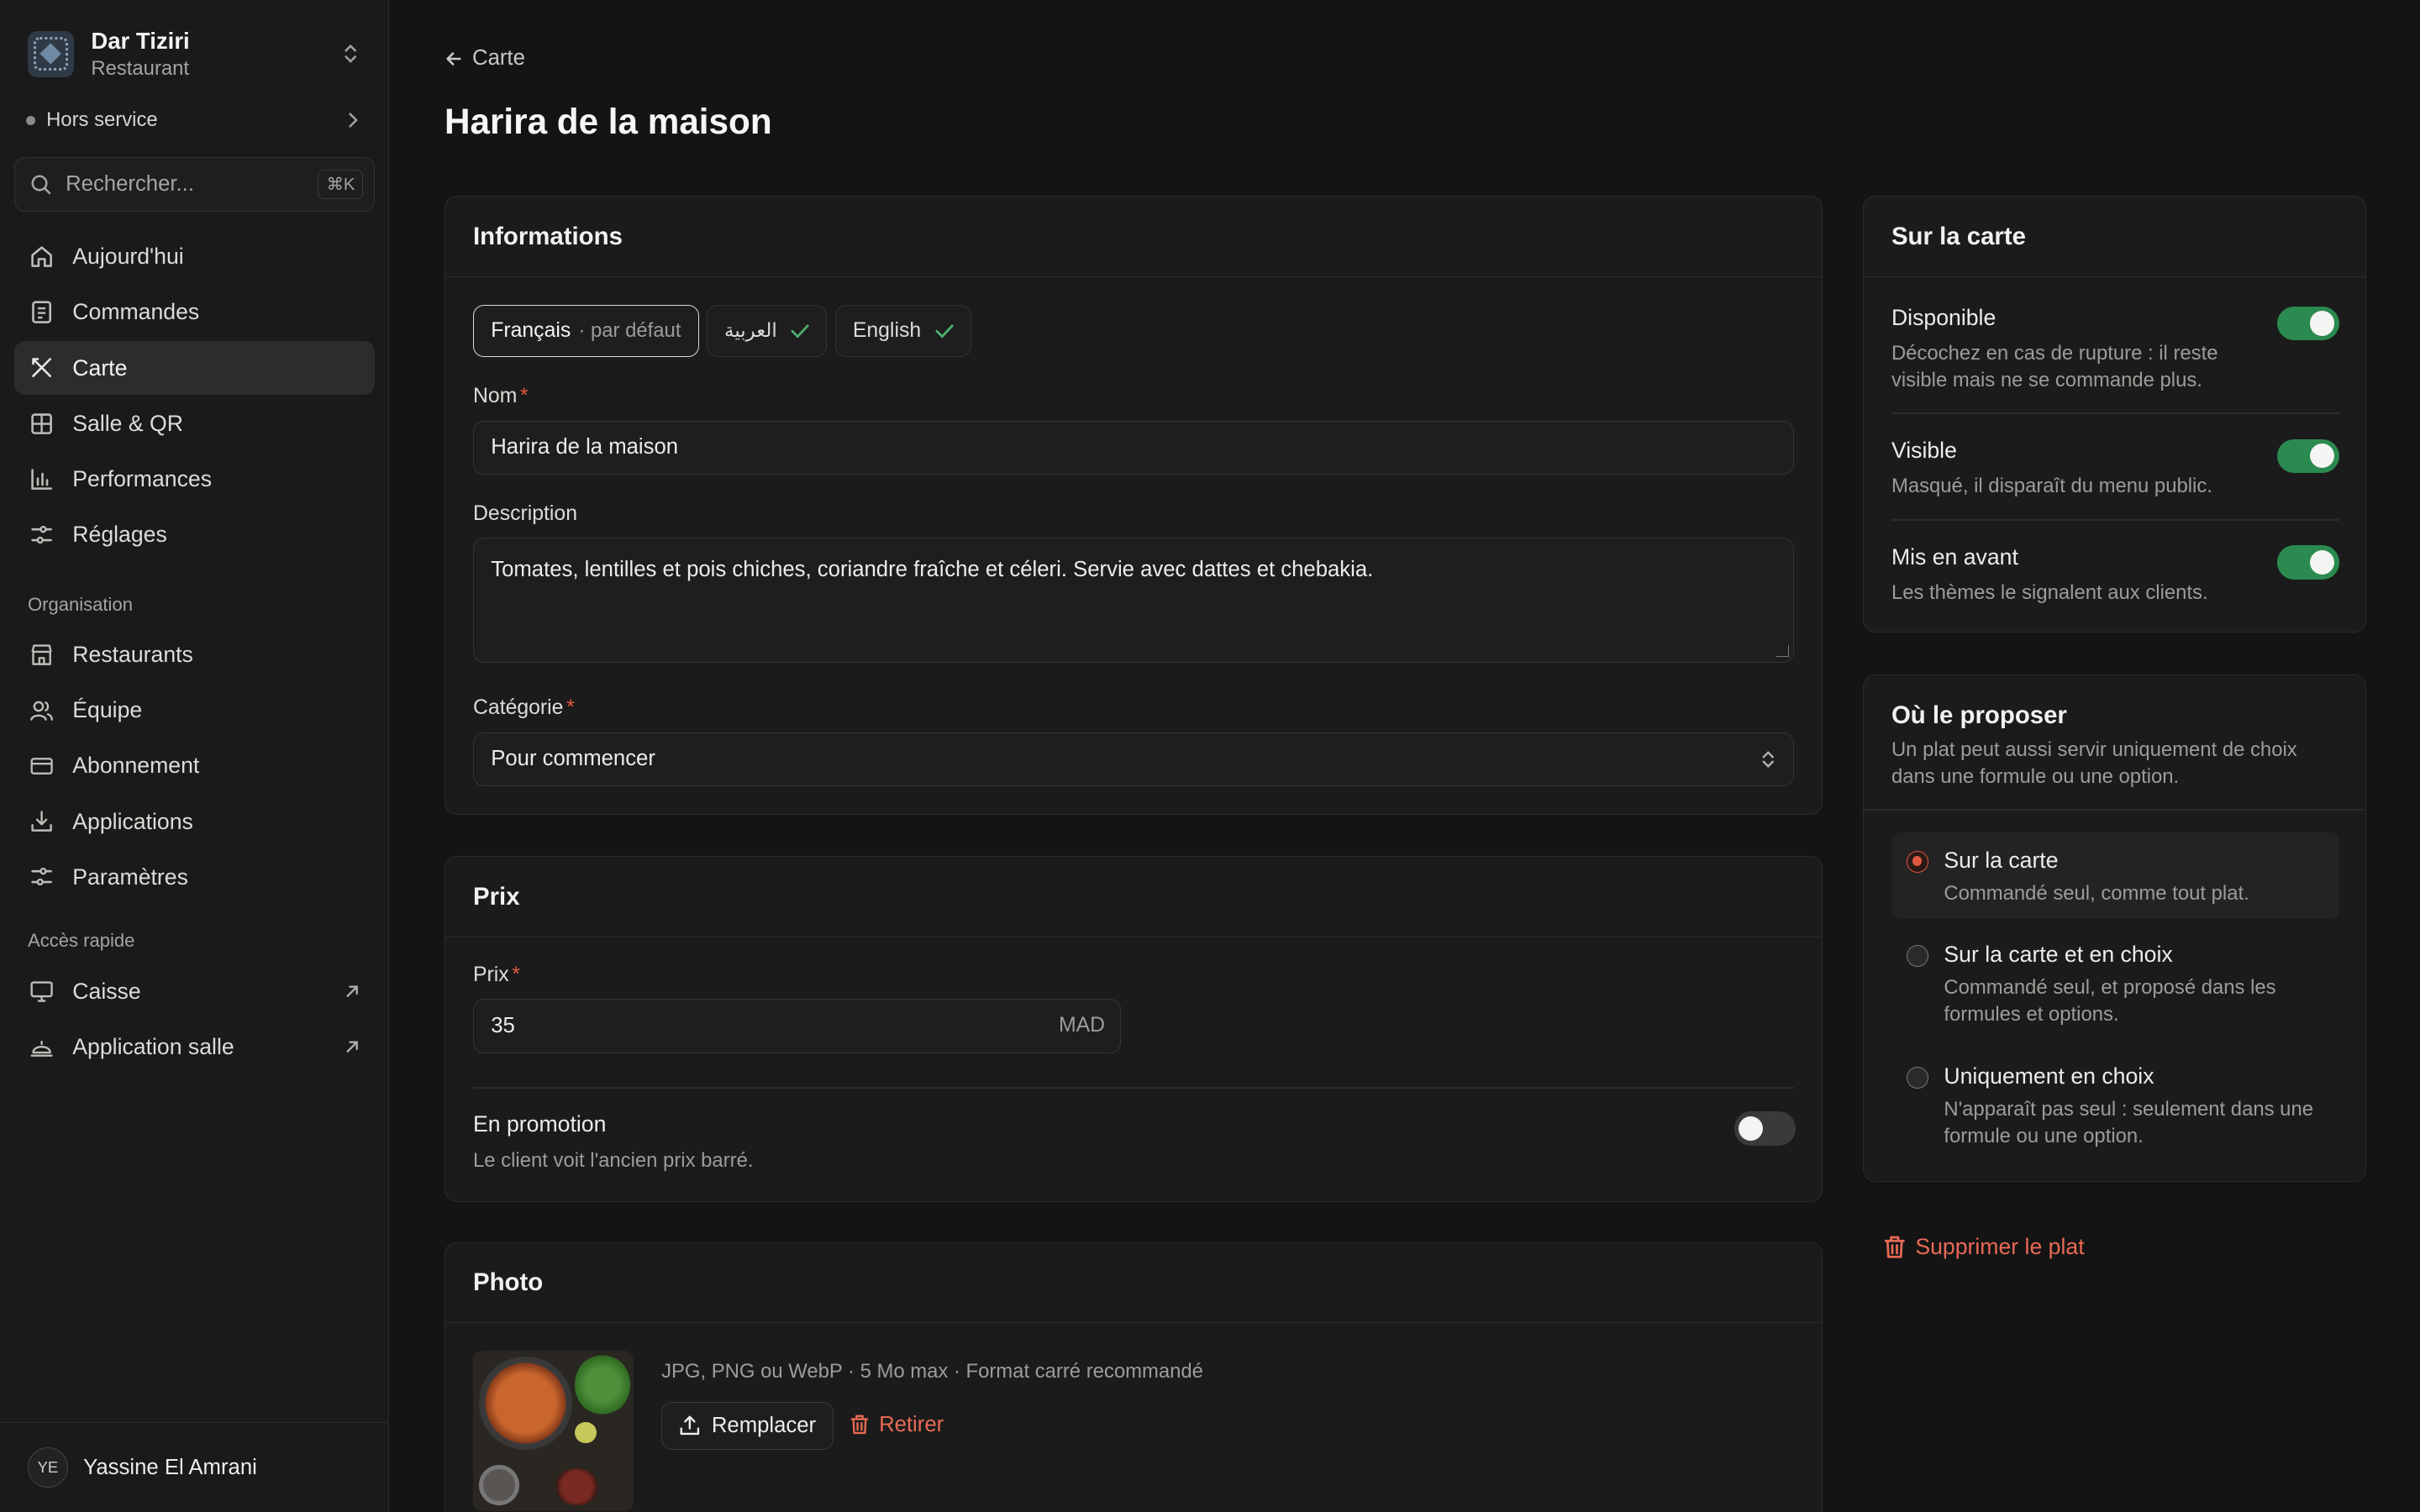  What do you see at coordinates (586, 331) in the screenshot?
I see `lang-tab-french: Français · par défaut` at bounding box center [586, 331].